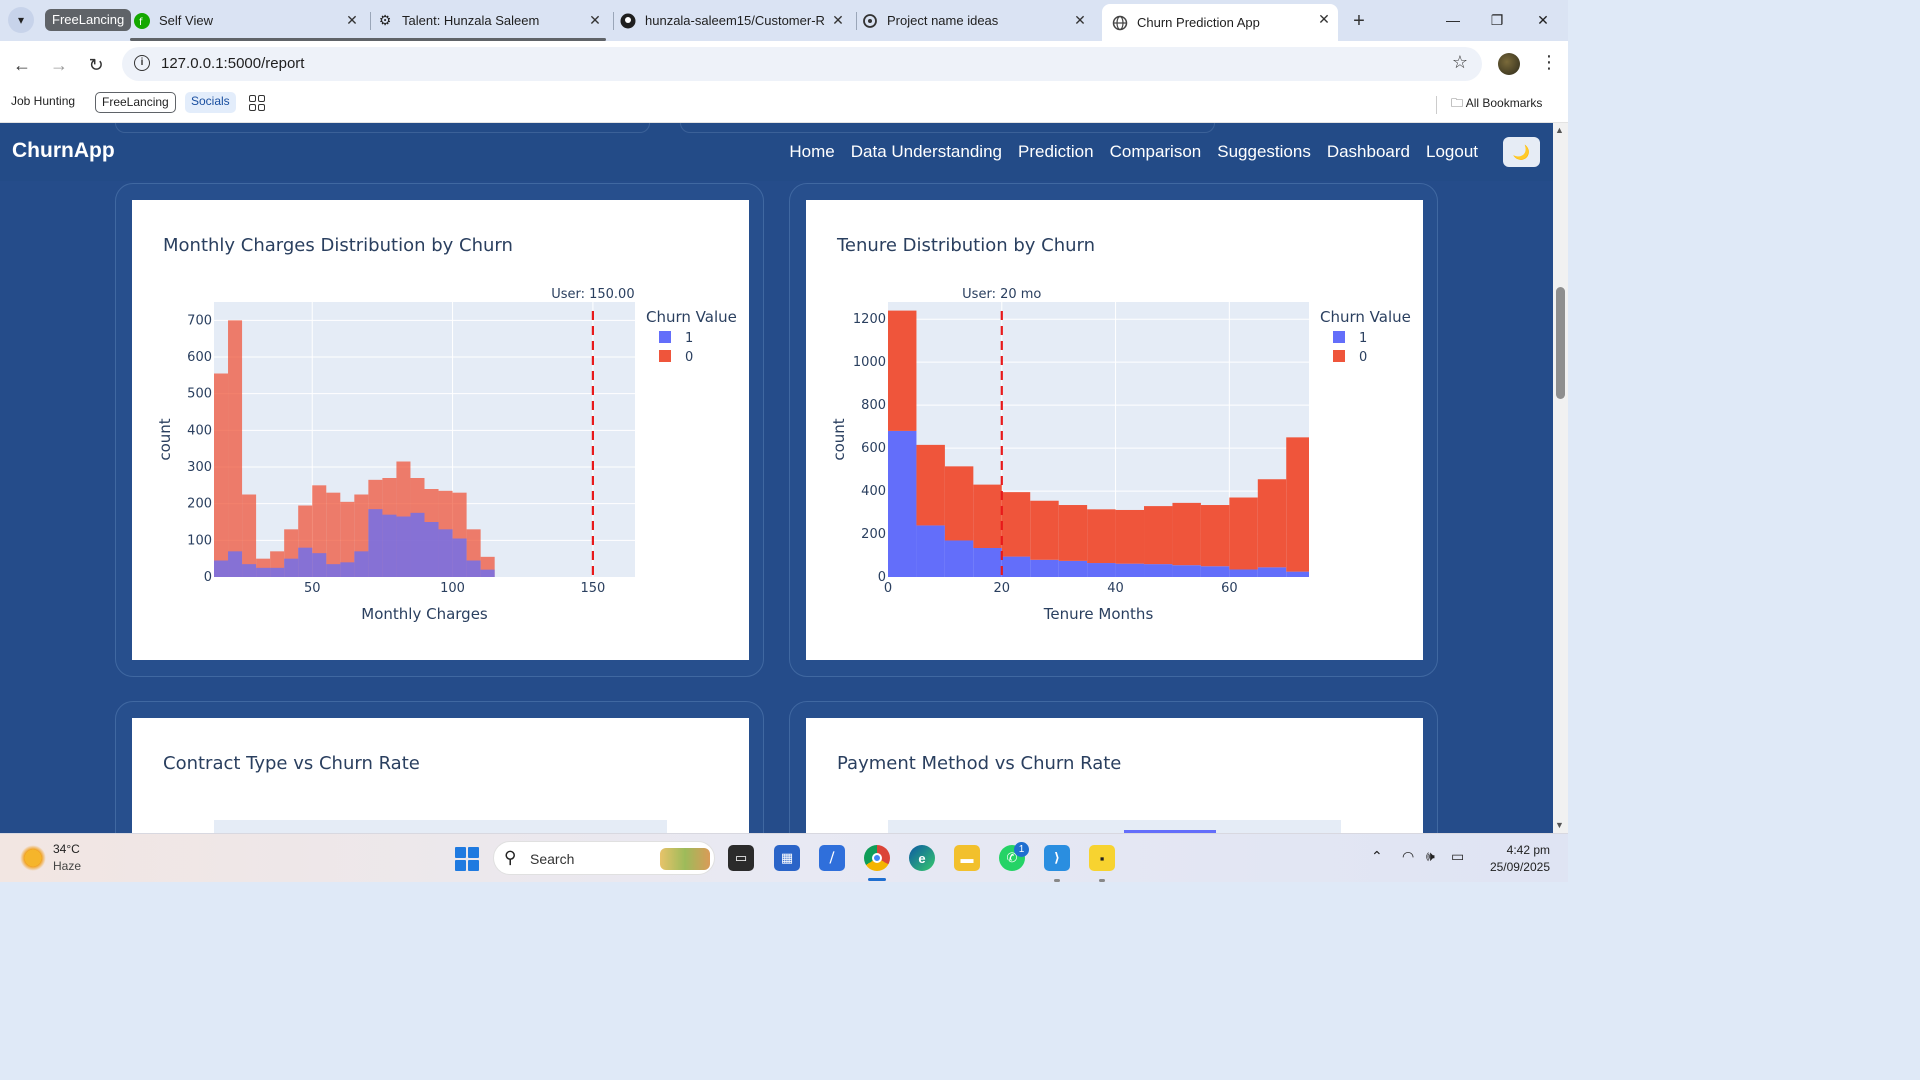  Describe the element at coordinates (787, 858) in the screenshot. I see `store-icon: ▦` at that location.